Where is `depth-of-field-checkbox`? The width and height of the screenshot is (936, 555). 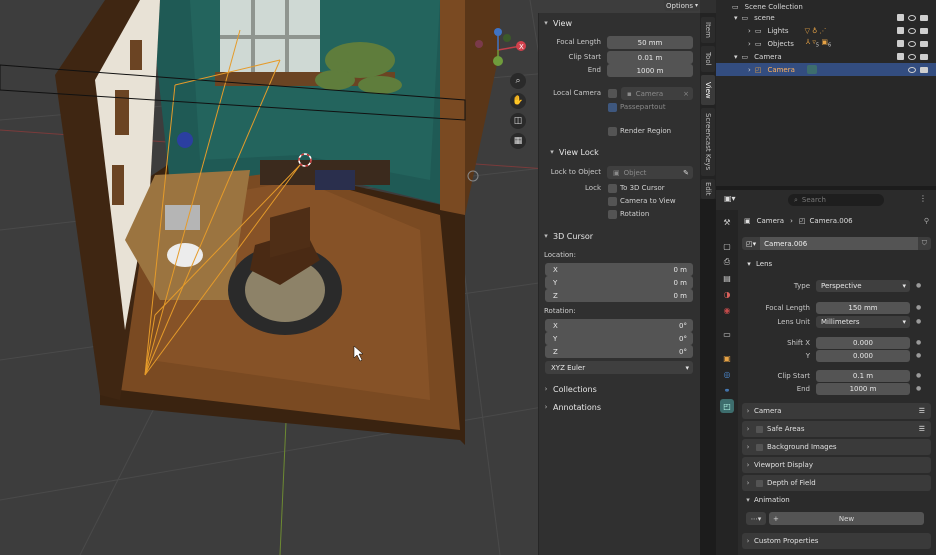 depth-of-field-checkbox is located at coordinates (759, 483).